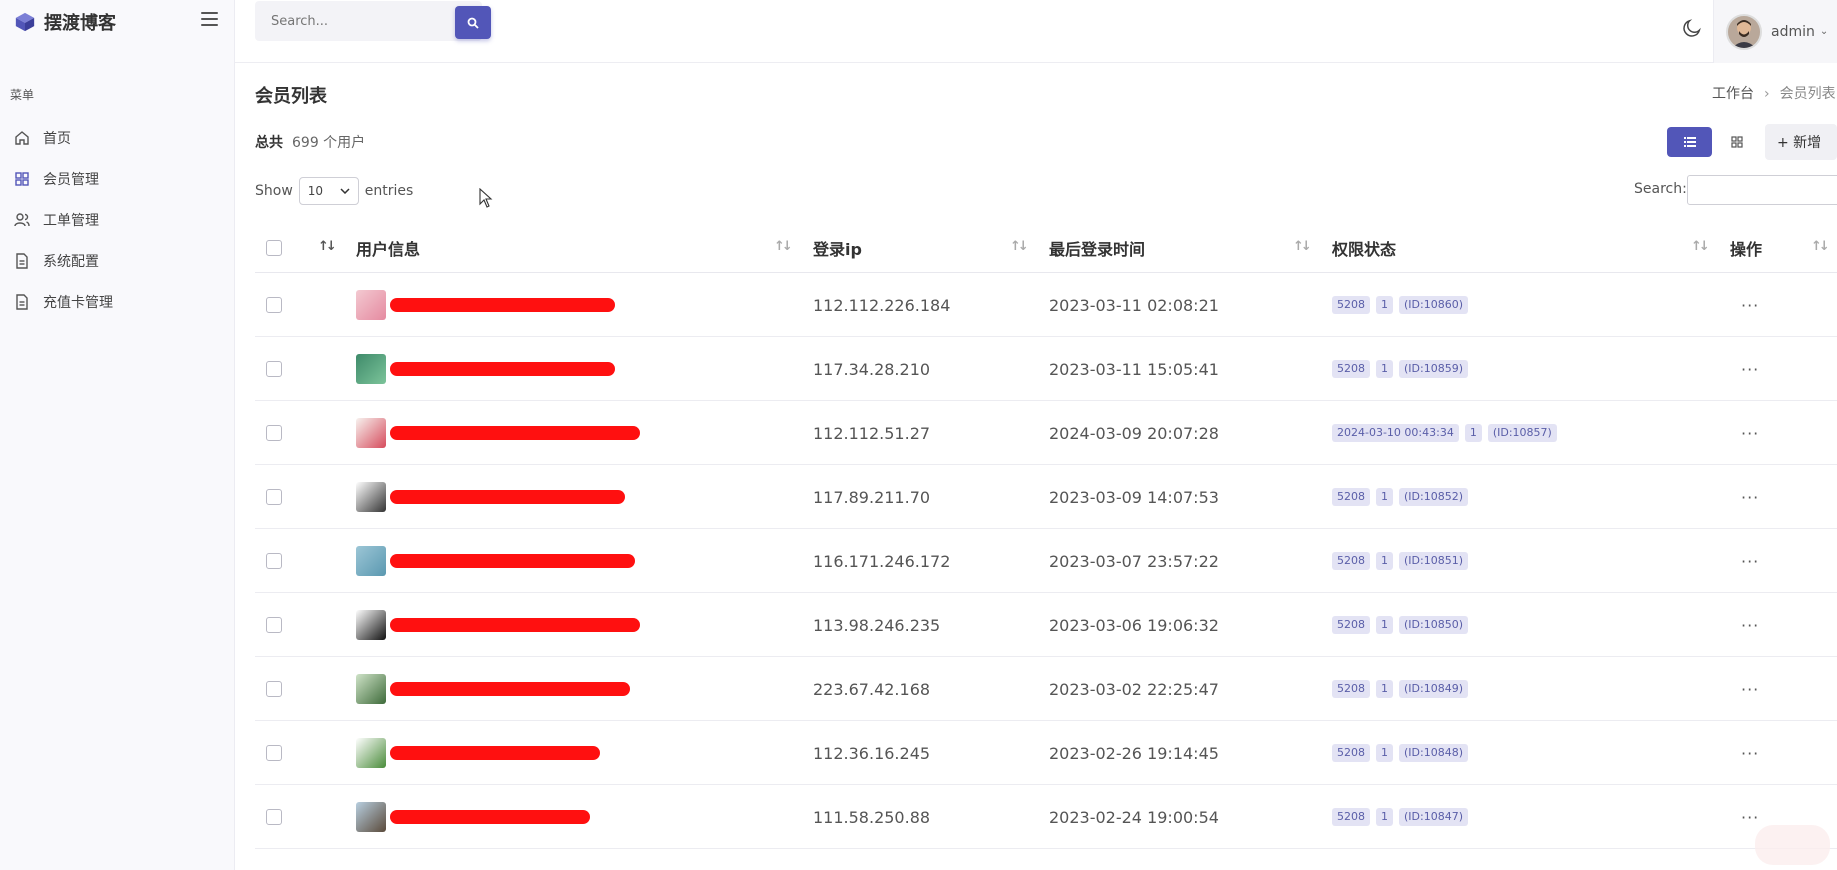  Describe the element at coordinates (1660, 189) in the screenshot. I see `table-search-label: Search:` at that location.